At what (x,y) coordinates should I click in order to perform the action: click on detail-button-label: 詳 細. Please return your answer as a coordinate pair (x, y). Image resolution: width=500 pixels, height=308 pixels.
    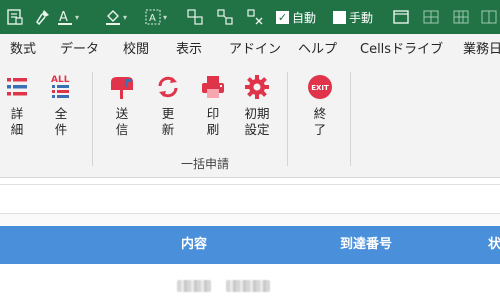
    Looking at the image, I should click on (17, 121).